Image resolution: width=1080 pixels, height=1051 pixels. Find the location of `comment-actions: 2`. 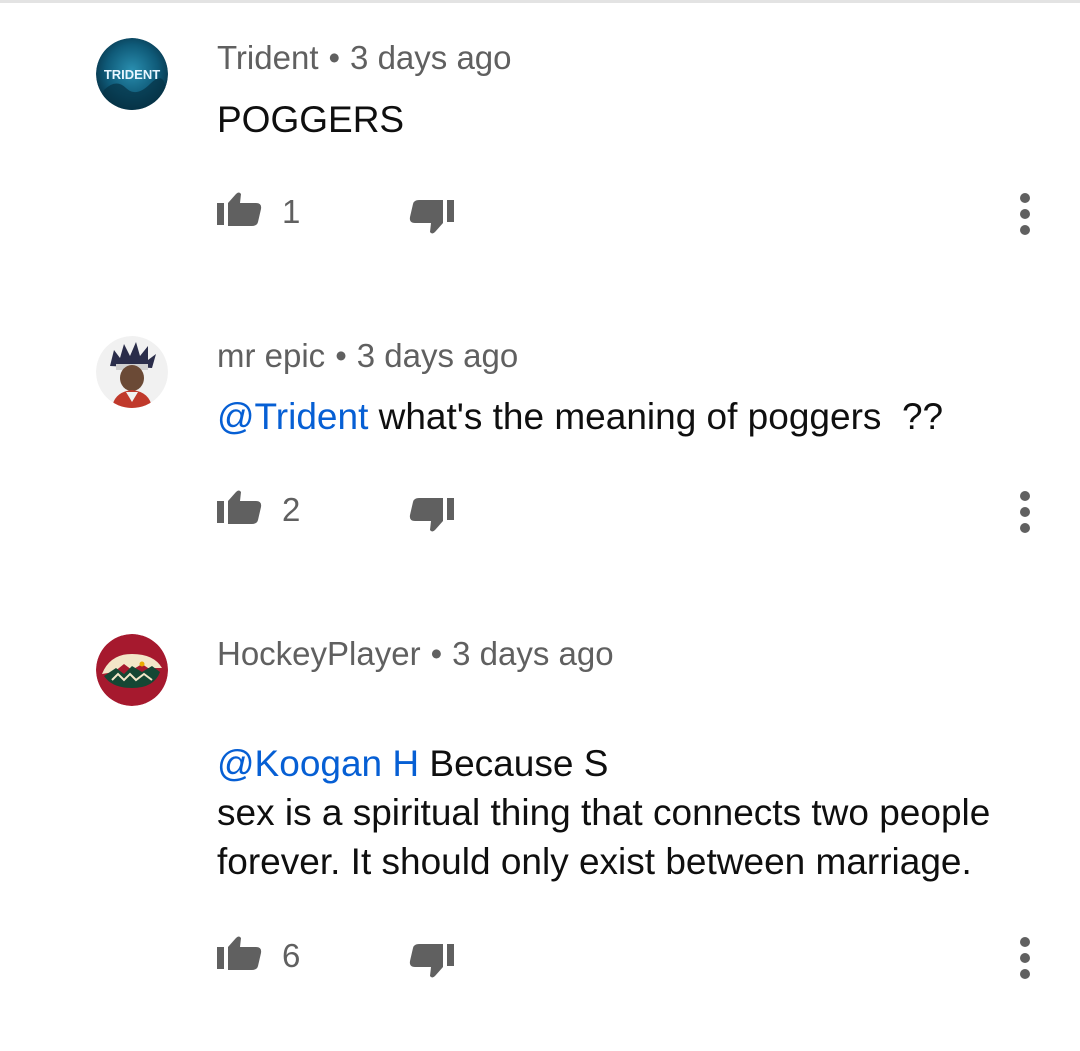

comment-actions: 2 is located at coordinates (540, 514).